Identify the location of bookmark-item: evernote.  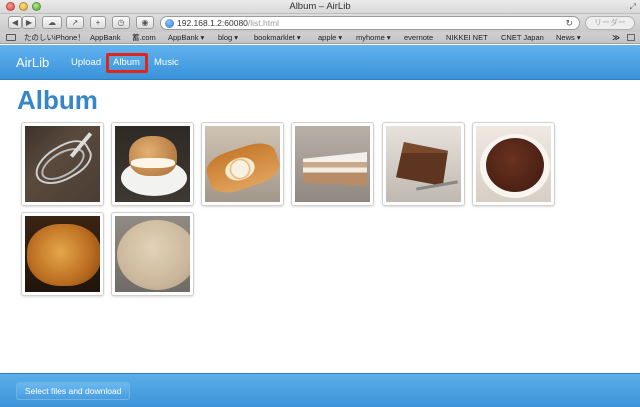
(418, 37).